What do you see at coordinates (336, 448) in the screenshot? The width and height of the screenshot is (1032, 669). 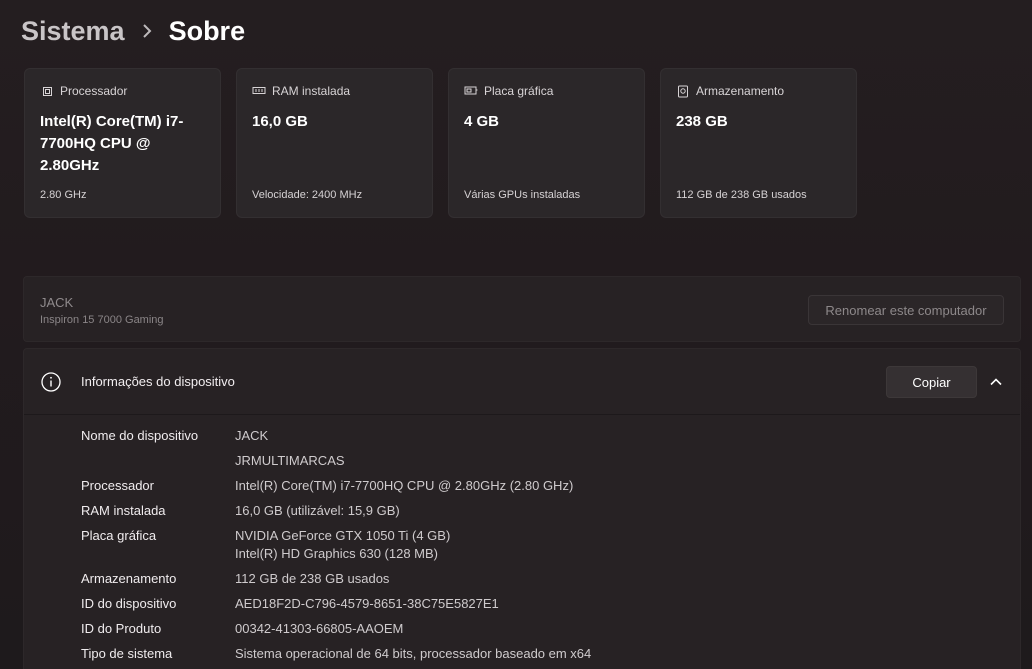 I see `spec-row-device-name: Nome do dispositivo JACK JRMULTIMARCAS` at bounding box center [336, 448].